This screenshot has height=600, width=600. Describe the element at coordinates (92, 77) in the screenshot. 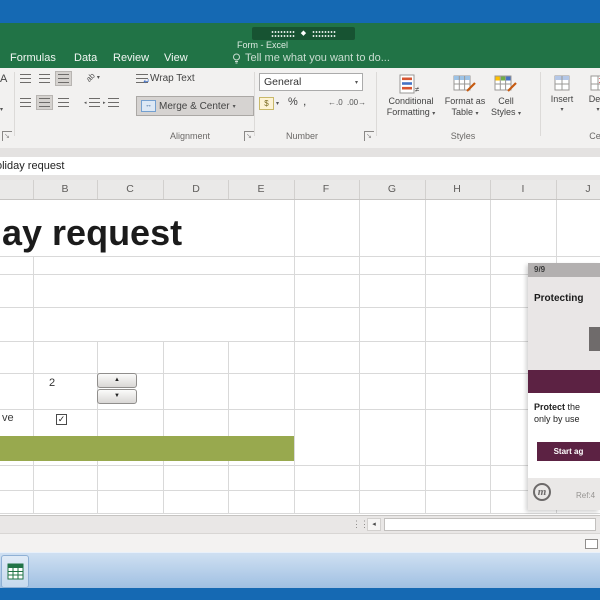

I see `orientation-button: ab ▾` at that location.